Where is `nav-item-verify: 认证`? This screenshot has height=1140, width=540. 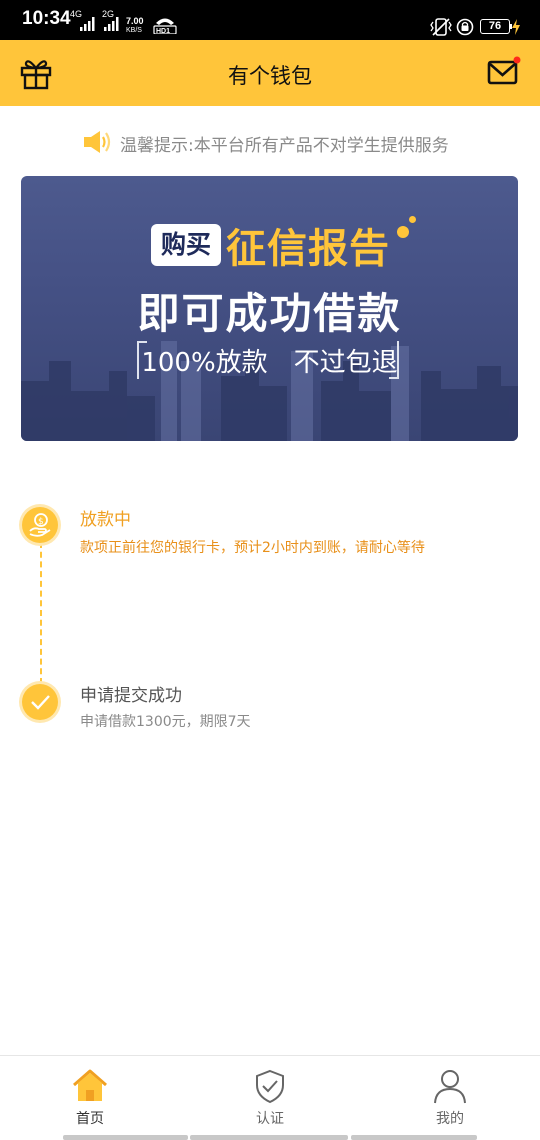
nav-item-verify: 认证 is located at coordinates (270, 1096).